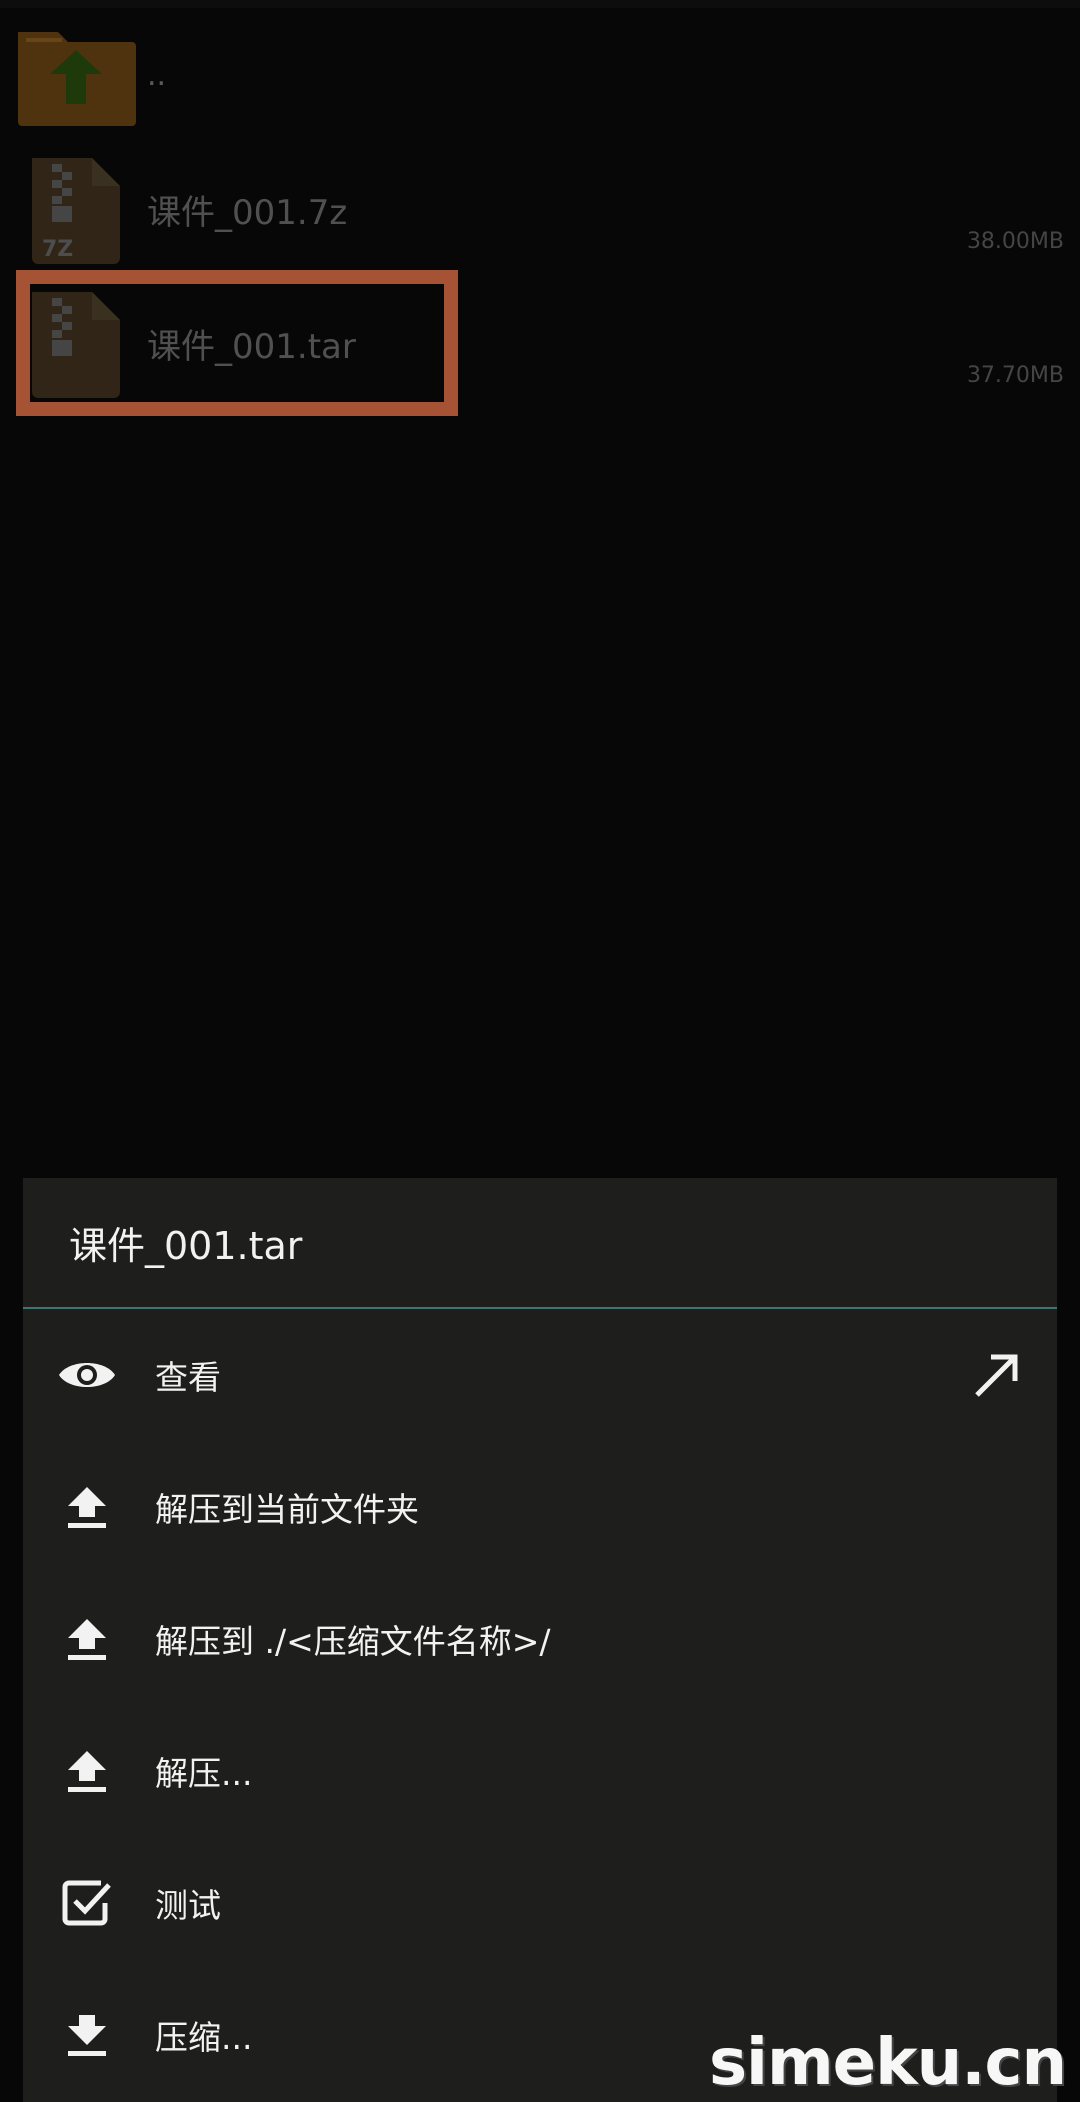 The height and width of the screenshot is (2102, 1080). What do you see at coordinates (540, 1243) in the screenshot?
I see `sheet-title: 课件_001.tar` at bounding box center [540, 1243].